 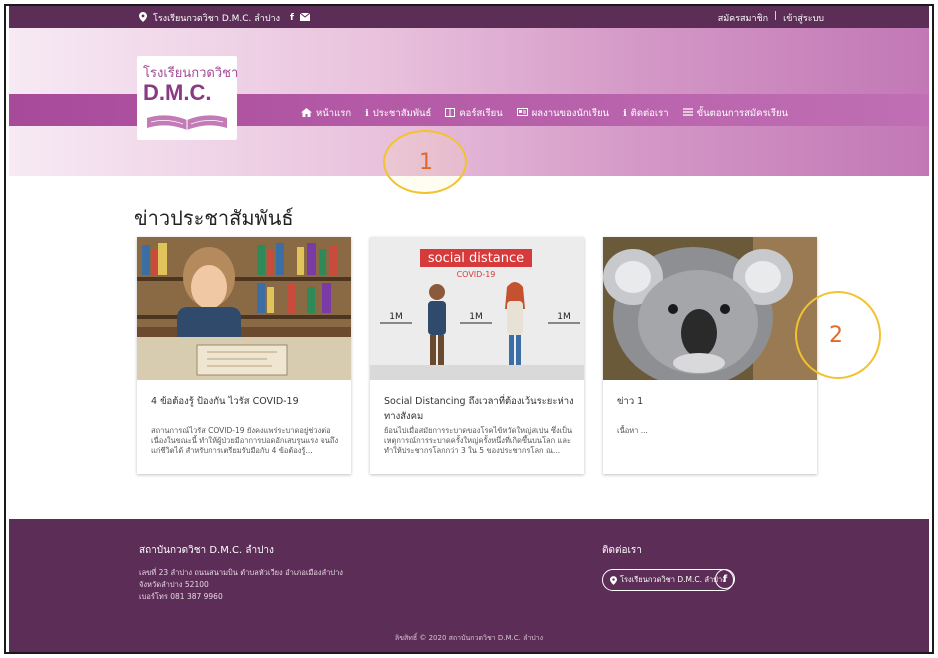 I want to click on annotation-circle-1: 1, so click(x=425, y=162).